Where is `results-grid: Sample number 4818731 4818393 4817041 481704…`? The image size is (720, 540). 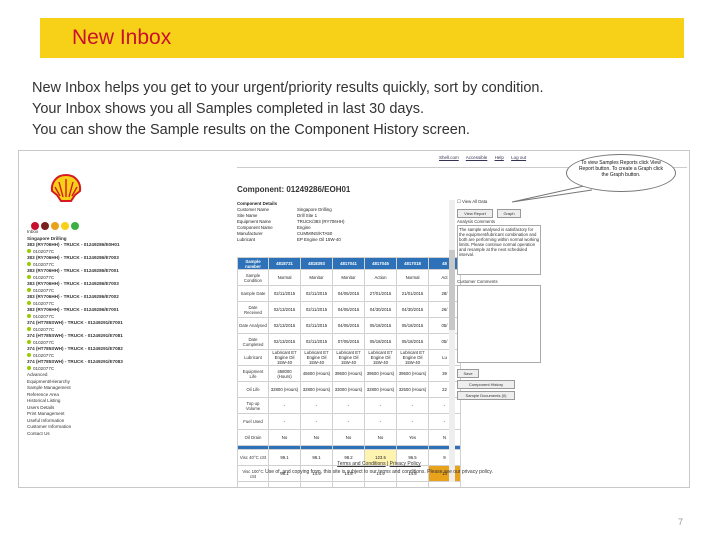
results-grid: Sample number 4818731 4818393 4817041 481704… is located at coordinates (349, 372).